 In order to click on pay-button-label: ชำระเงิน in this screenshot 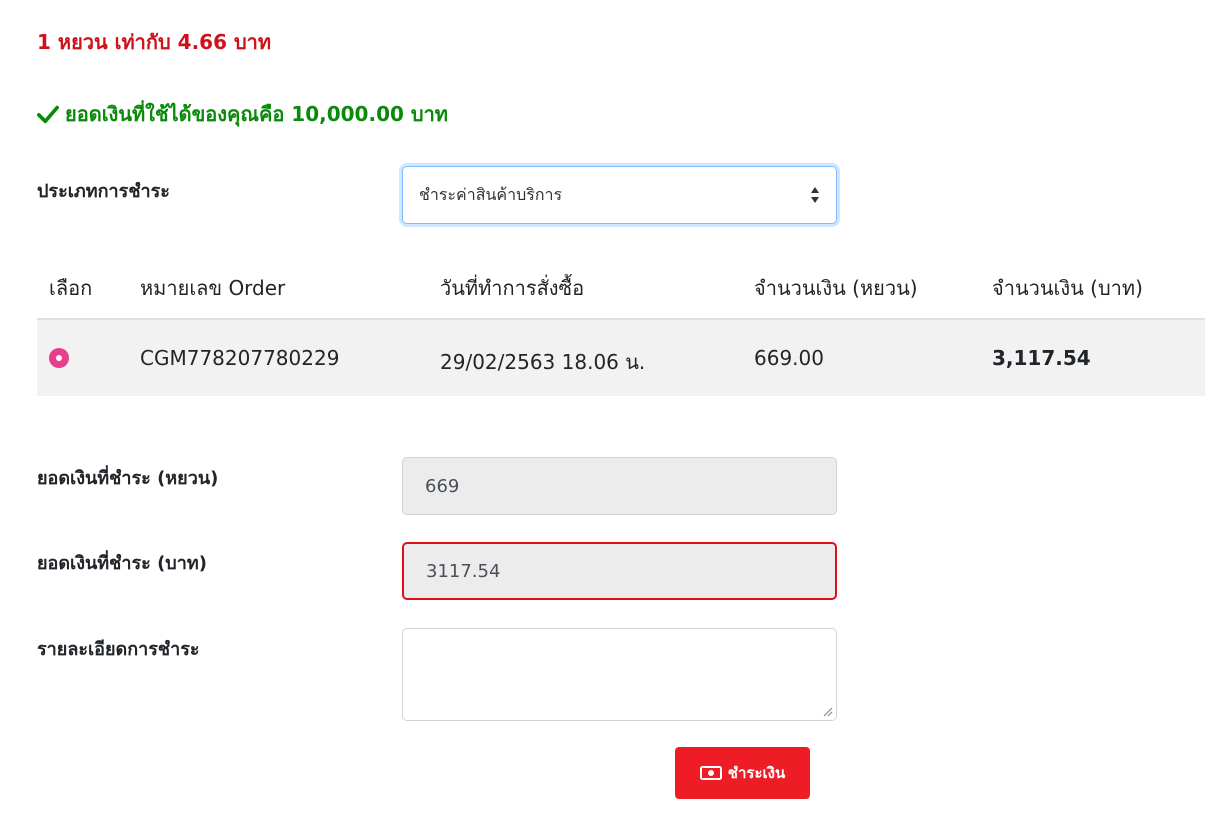, I will do `click(756, 773)`.